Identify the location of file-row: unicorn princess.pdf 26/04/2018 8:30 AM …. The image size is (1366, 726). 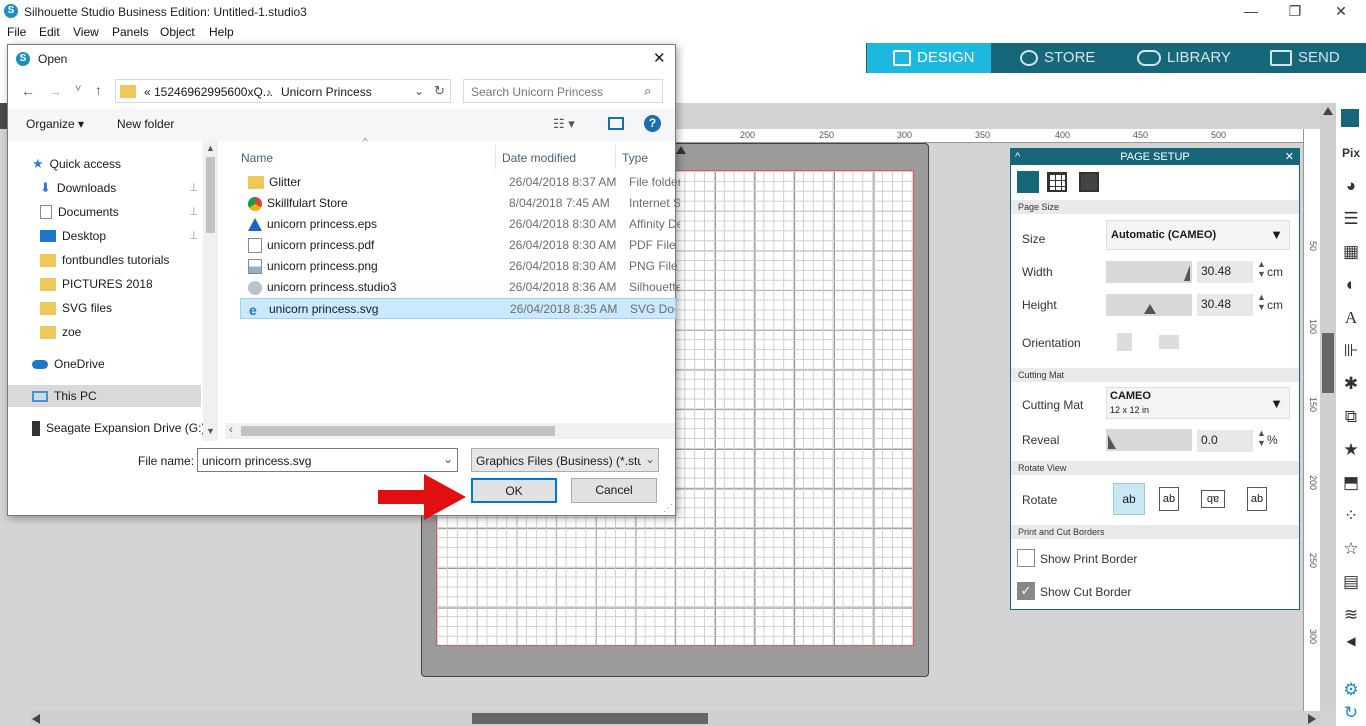
(460, 245).